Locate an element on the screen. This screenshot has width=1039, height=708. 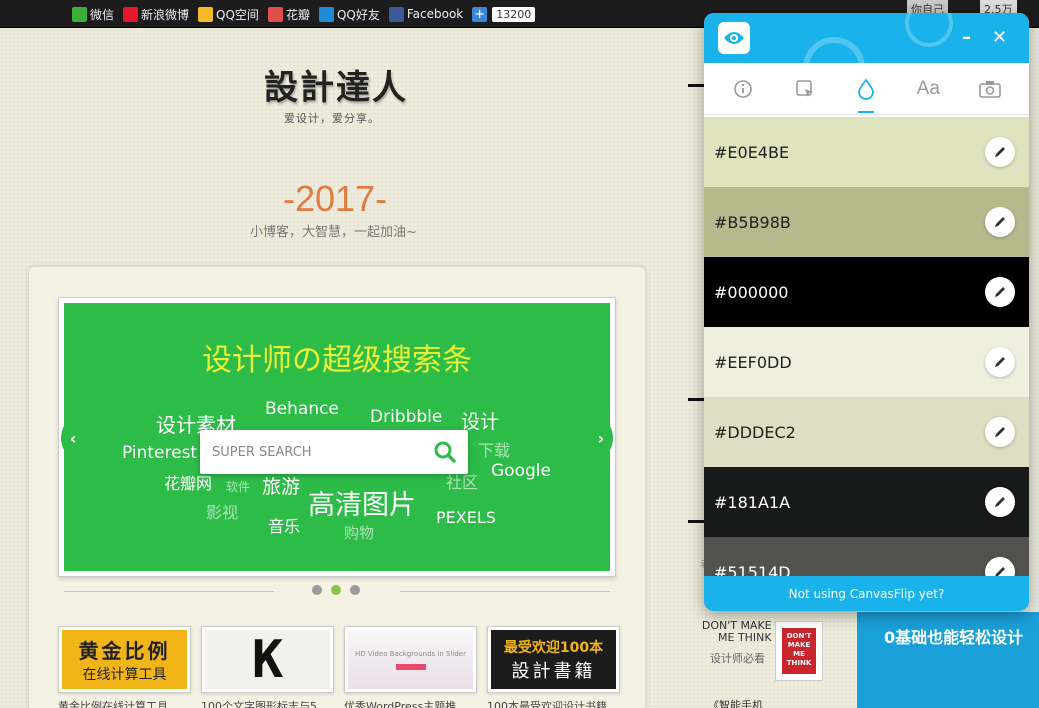
search-input: SUPER SEARCH is located at coordinates (323, 452).